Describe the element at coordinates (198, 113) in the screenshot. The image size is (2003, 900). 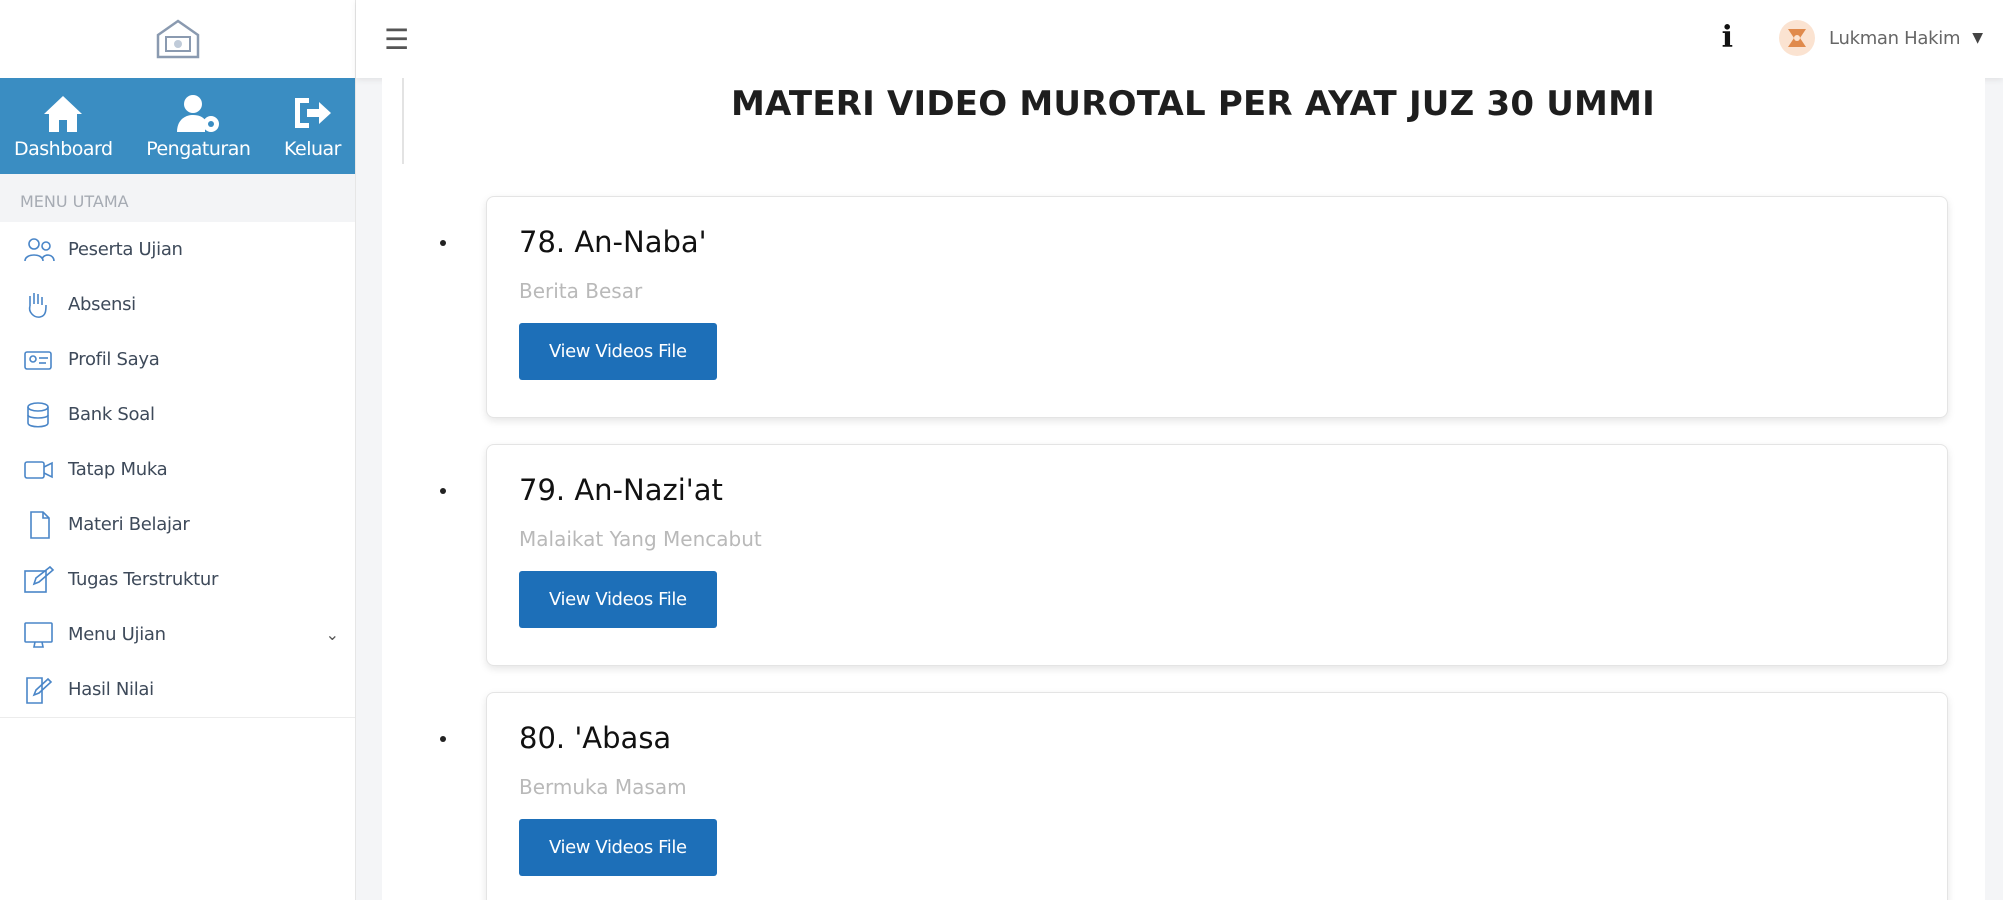
I see `user-gear-icon` at that location.